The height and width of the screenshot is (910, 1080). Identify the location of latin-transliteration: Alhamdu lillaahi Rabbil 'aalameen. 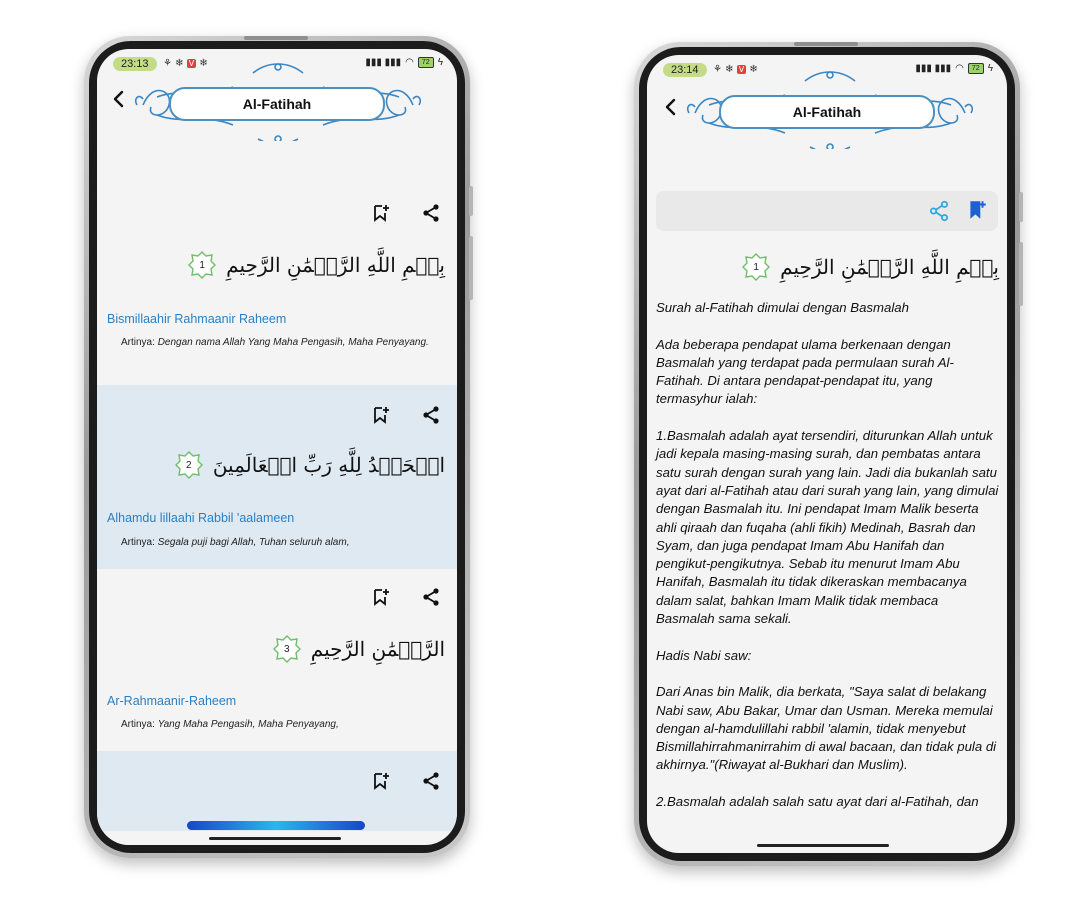
(201, 518).